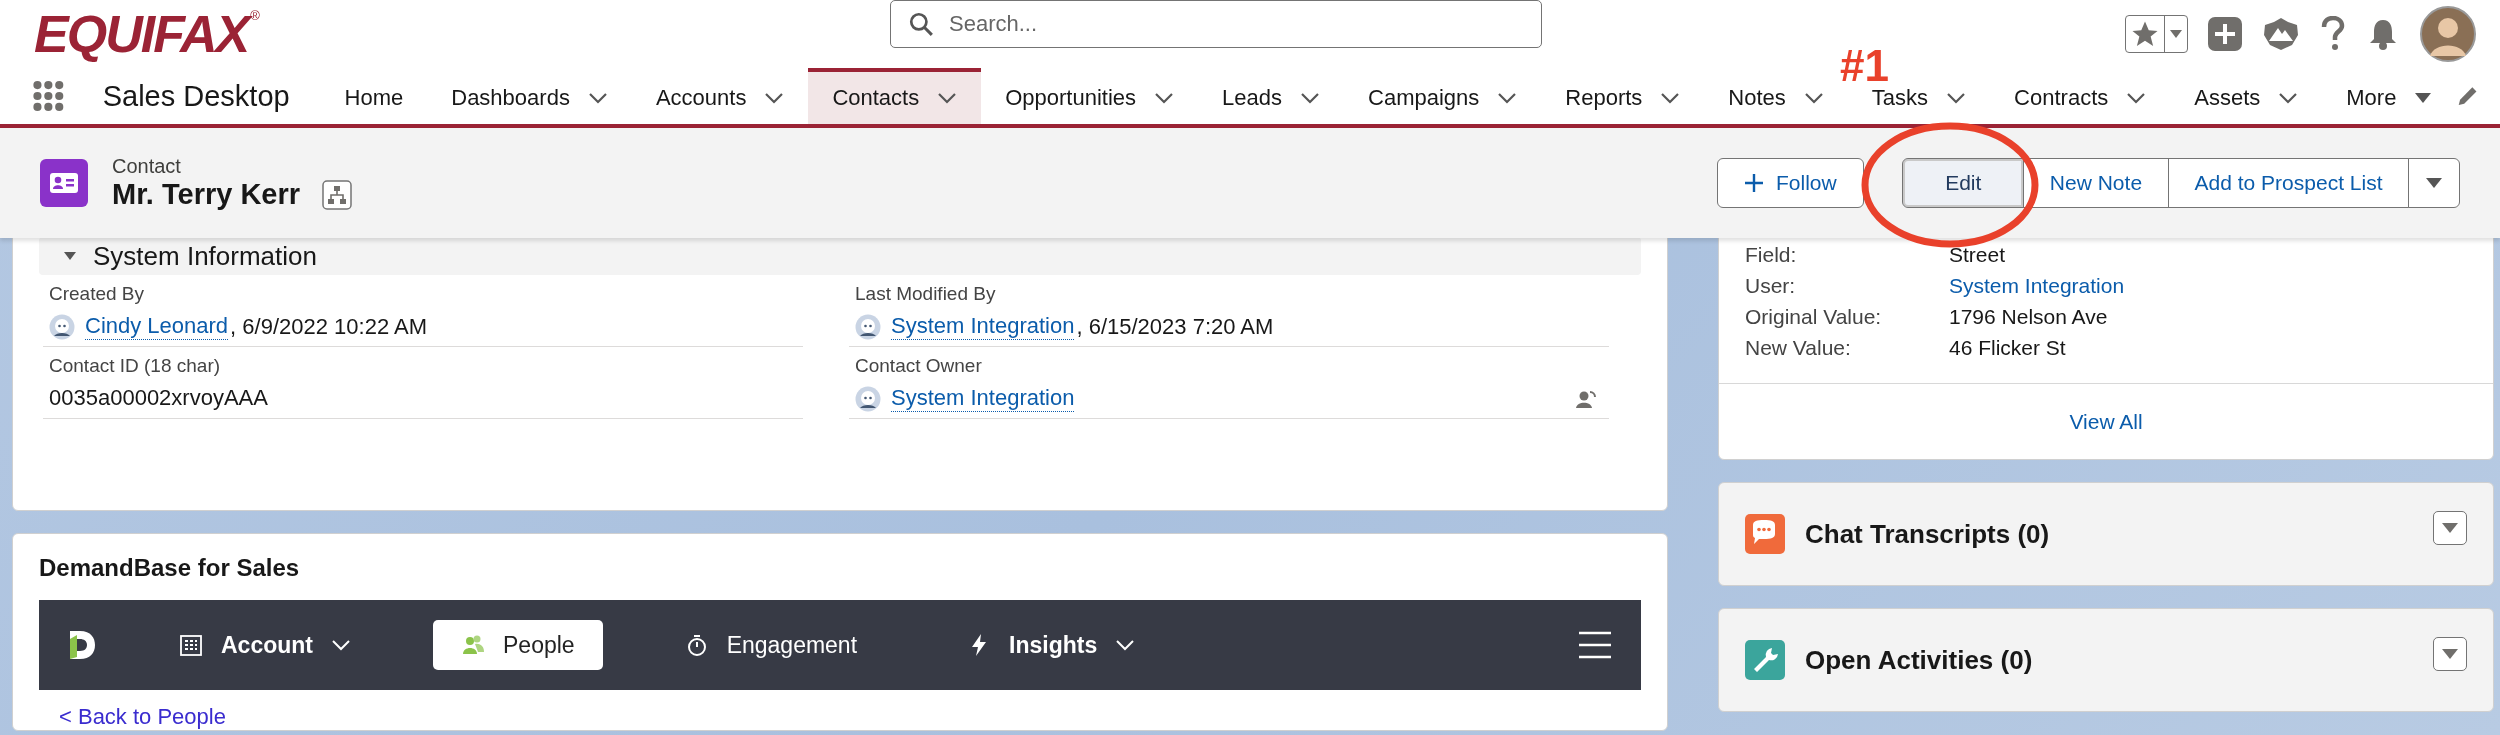 The height and width of the screenshot is (735, 2500). I want to click on action-button: Add to Prospect List, so click(2288, 183).